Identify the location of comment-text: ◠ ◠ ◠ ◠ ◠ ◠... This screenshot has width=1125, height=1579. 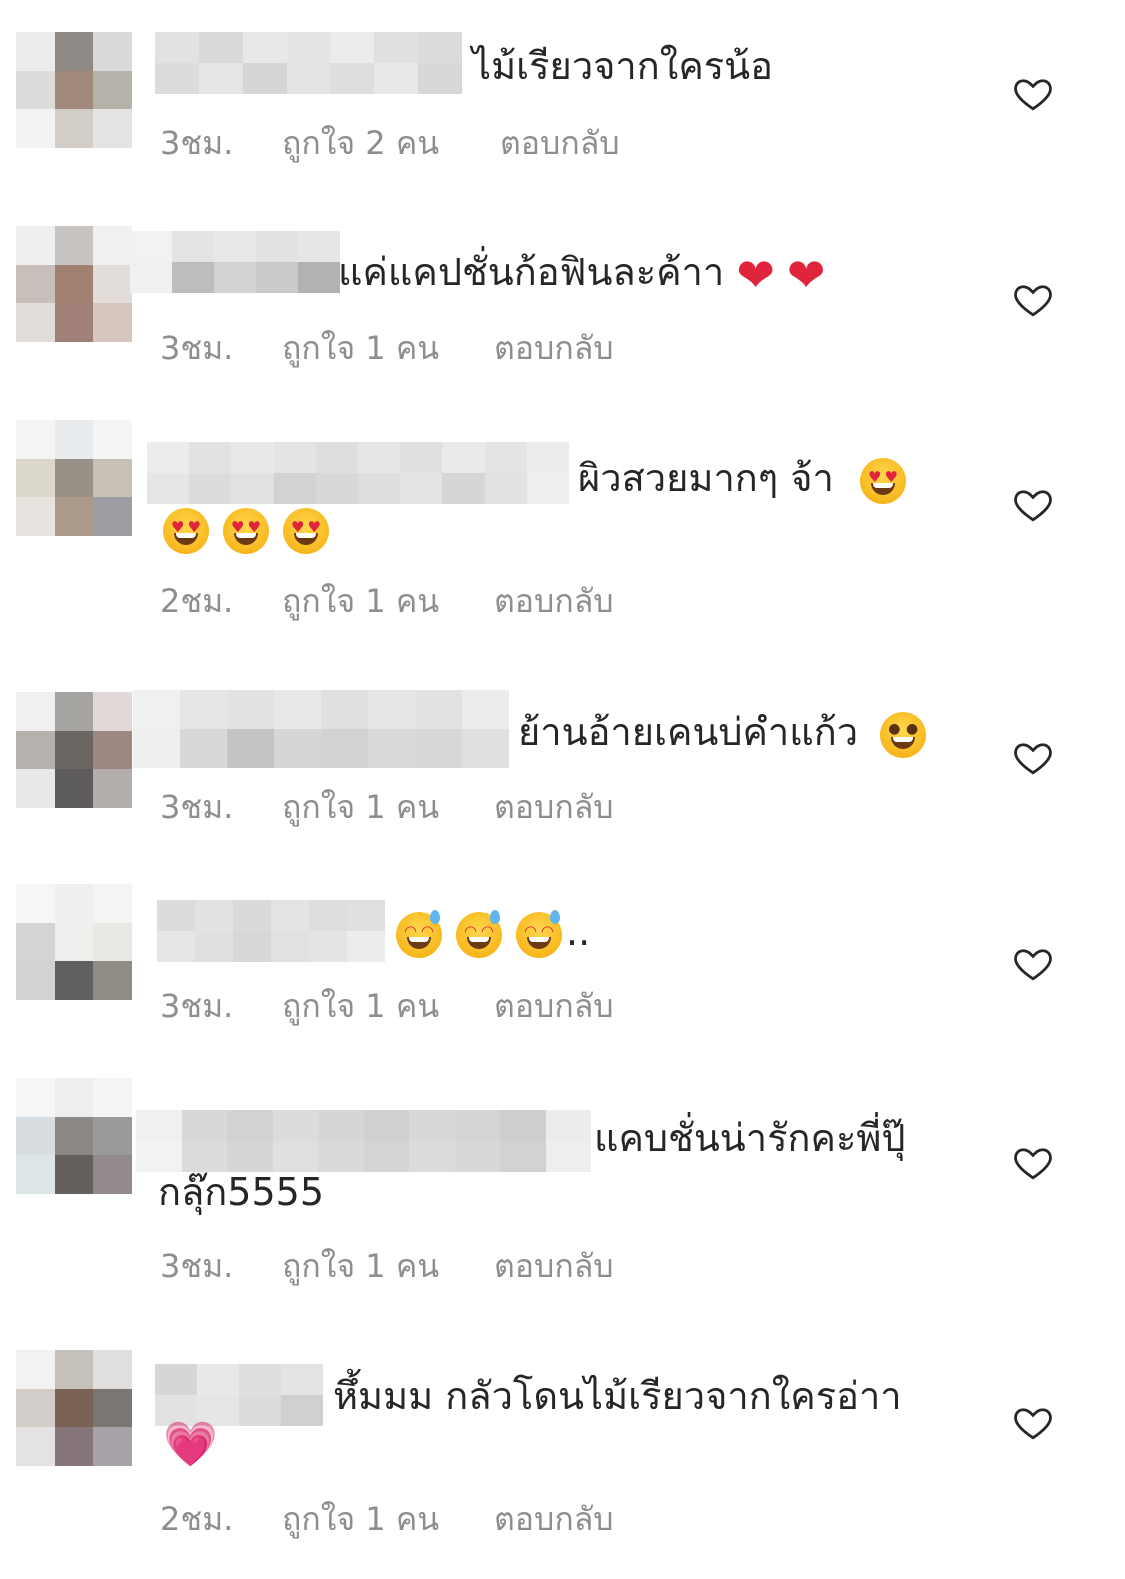
(493, 932).